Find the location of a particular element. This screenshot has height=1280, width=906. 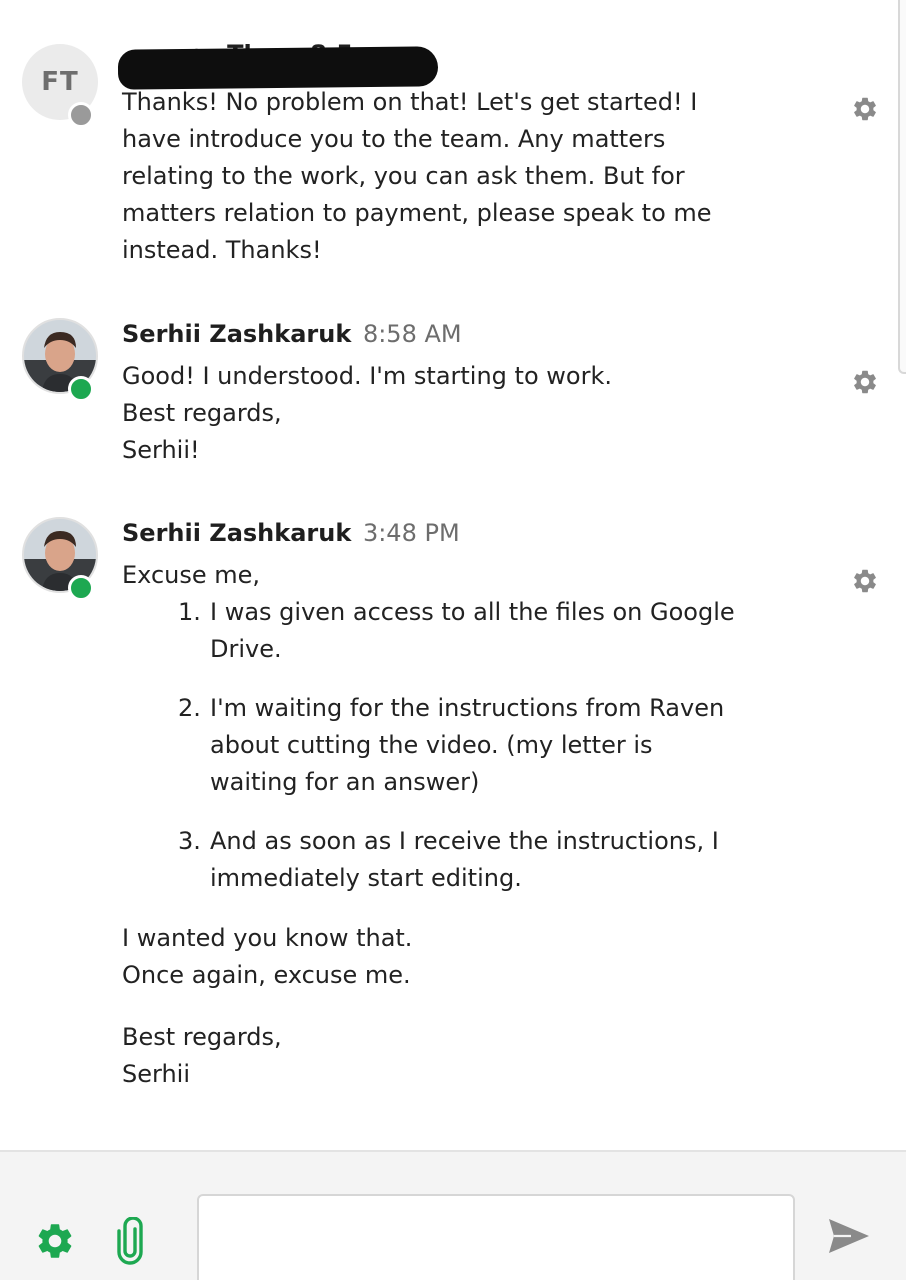

send-icon is located at coordinates (849, 1236).